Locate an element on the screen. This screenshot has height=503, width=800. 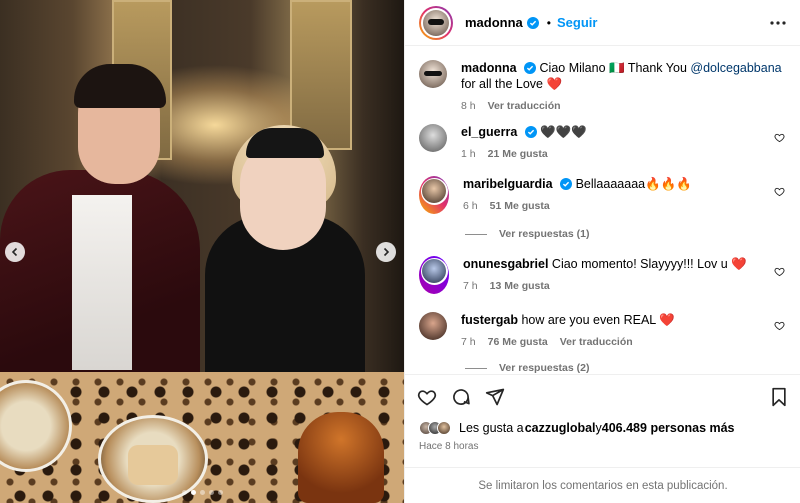
comment-text-line: el_guerra 🖤🖤🖤 is located at coordinates (626, 132).